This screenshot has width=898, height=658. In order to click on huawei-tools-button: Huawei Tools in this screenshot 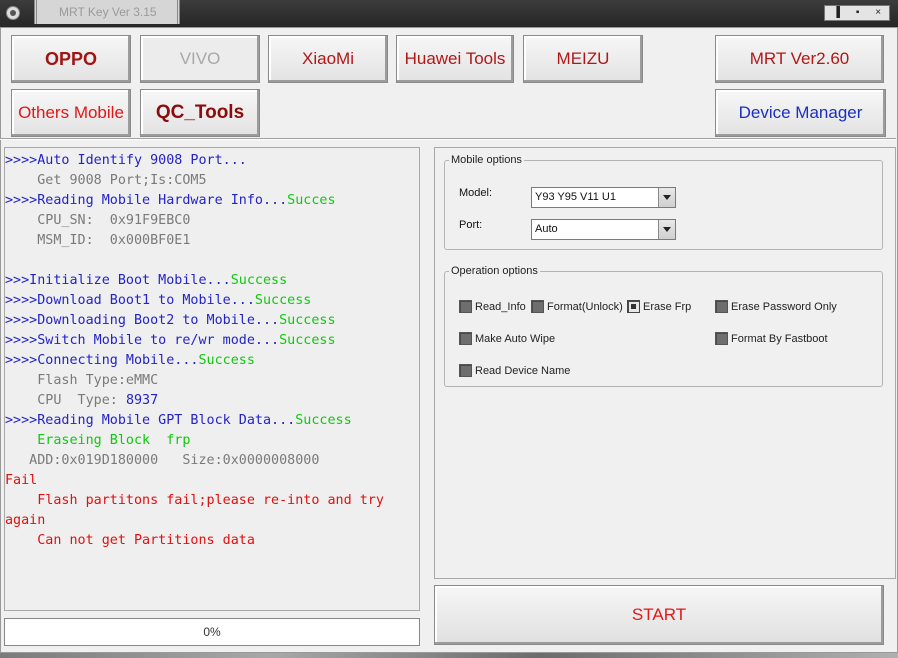, I will do `click(455, 59)`.